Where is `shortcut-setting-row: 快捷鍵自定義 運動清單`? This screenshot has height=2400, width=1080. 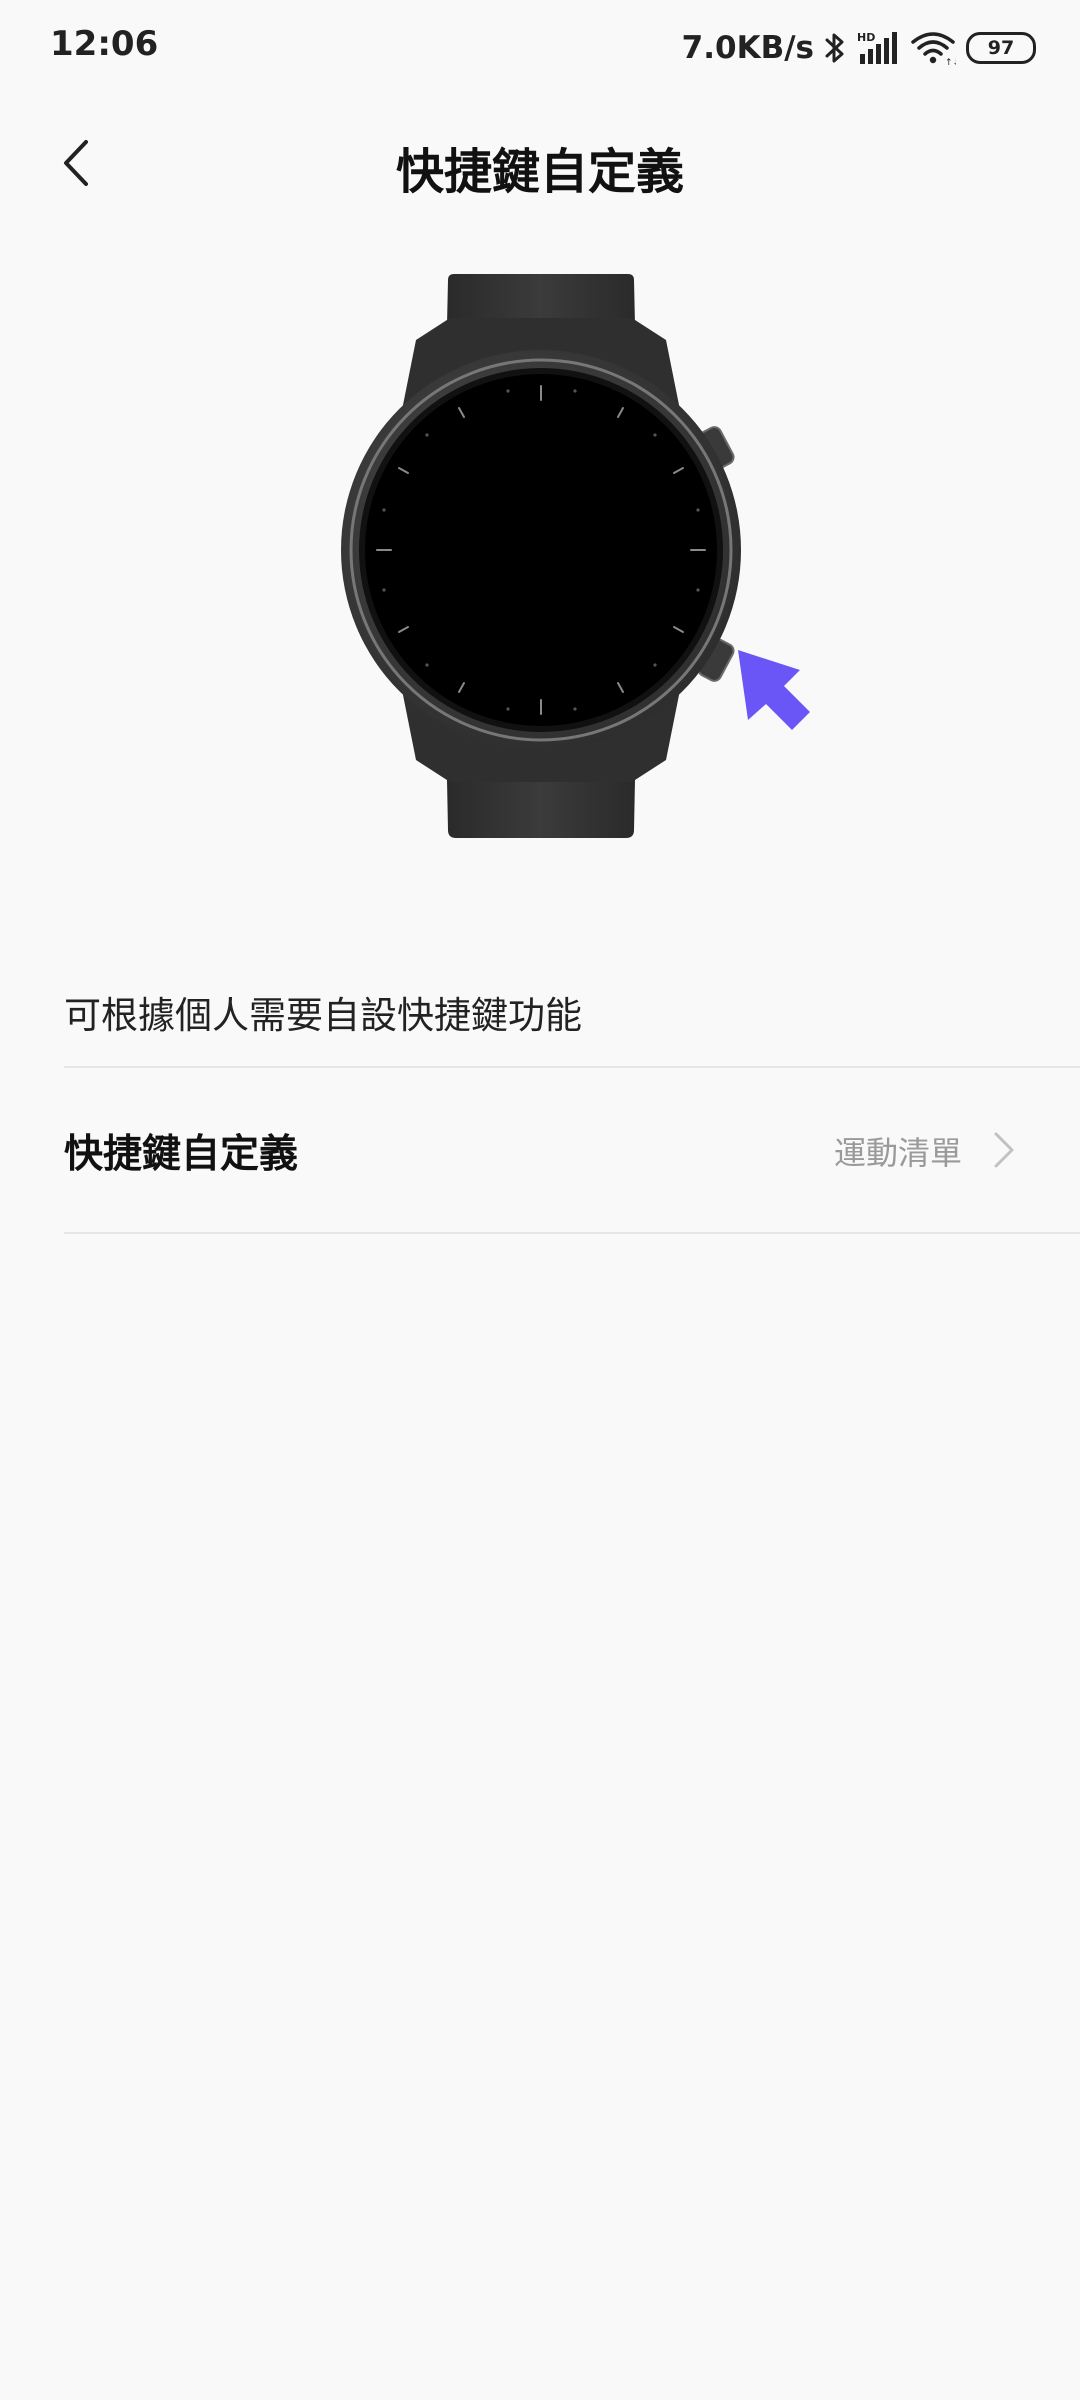
shortcut-setting-row: 快捷鍵自定義 運動清單 is located at coordinates (540, 1150).